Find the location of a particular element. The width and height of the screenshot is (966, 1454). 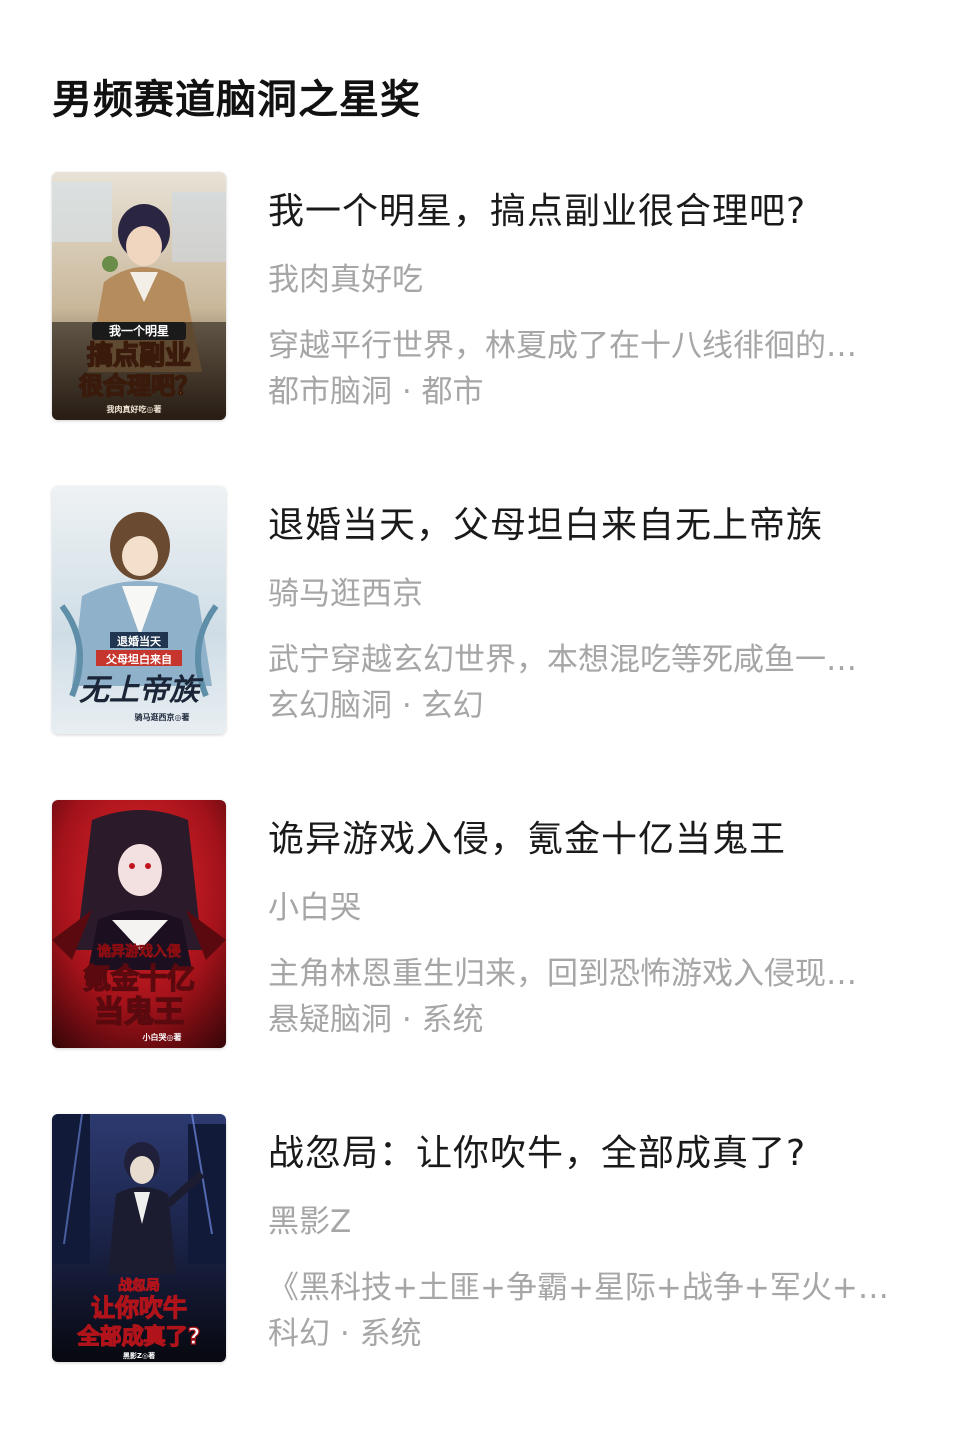

cover-line2: 父母坦白来自 is located at coordinates (138, 659).